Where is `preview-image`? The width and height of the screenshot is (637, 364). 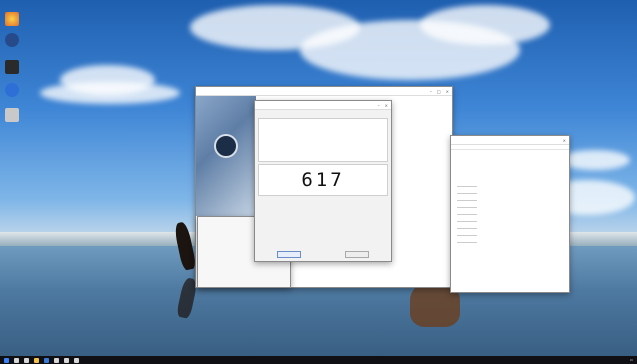
preview-image is located at coordinates (226, 156).